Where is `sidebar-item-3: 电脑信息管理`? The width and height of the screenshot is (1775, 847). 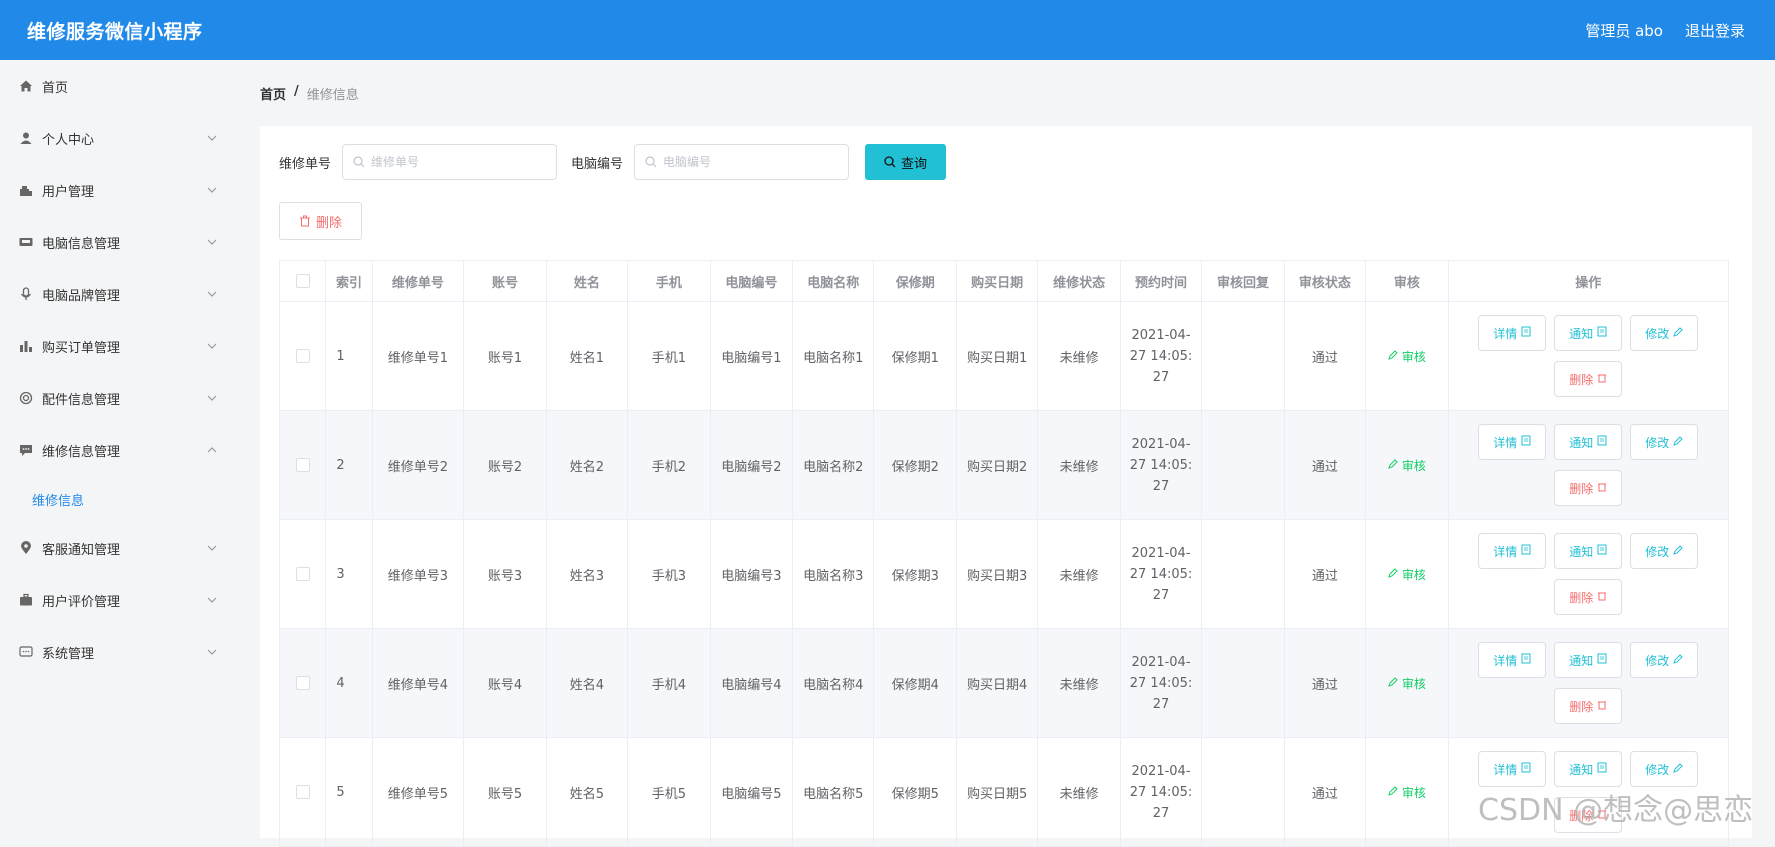
sidebar-item-3: 电脑信息管理 is located at coordinates (120, 242).